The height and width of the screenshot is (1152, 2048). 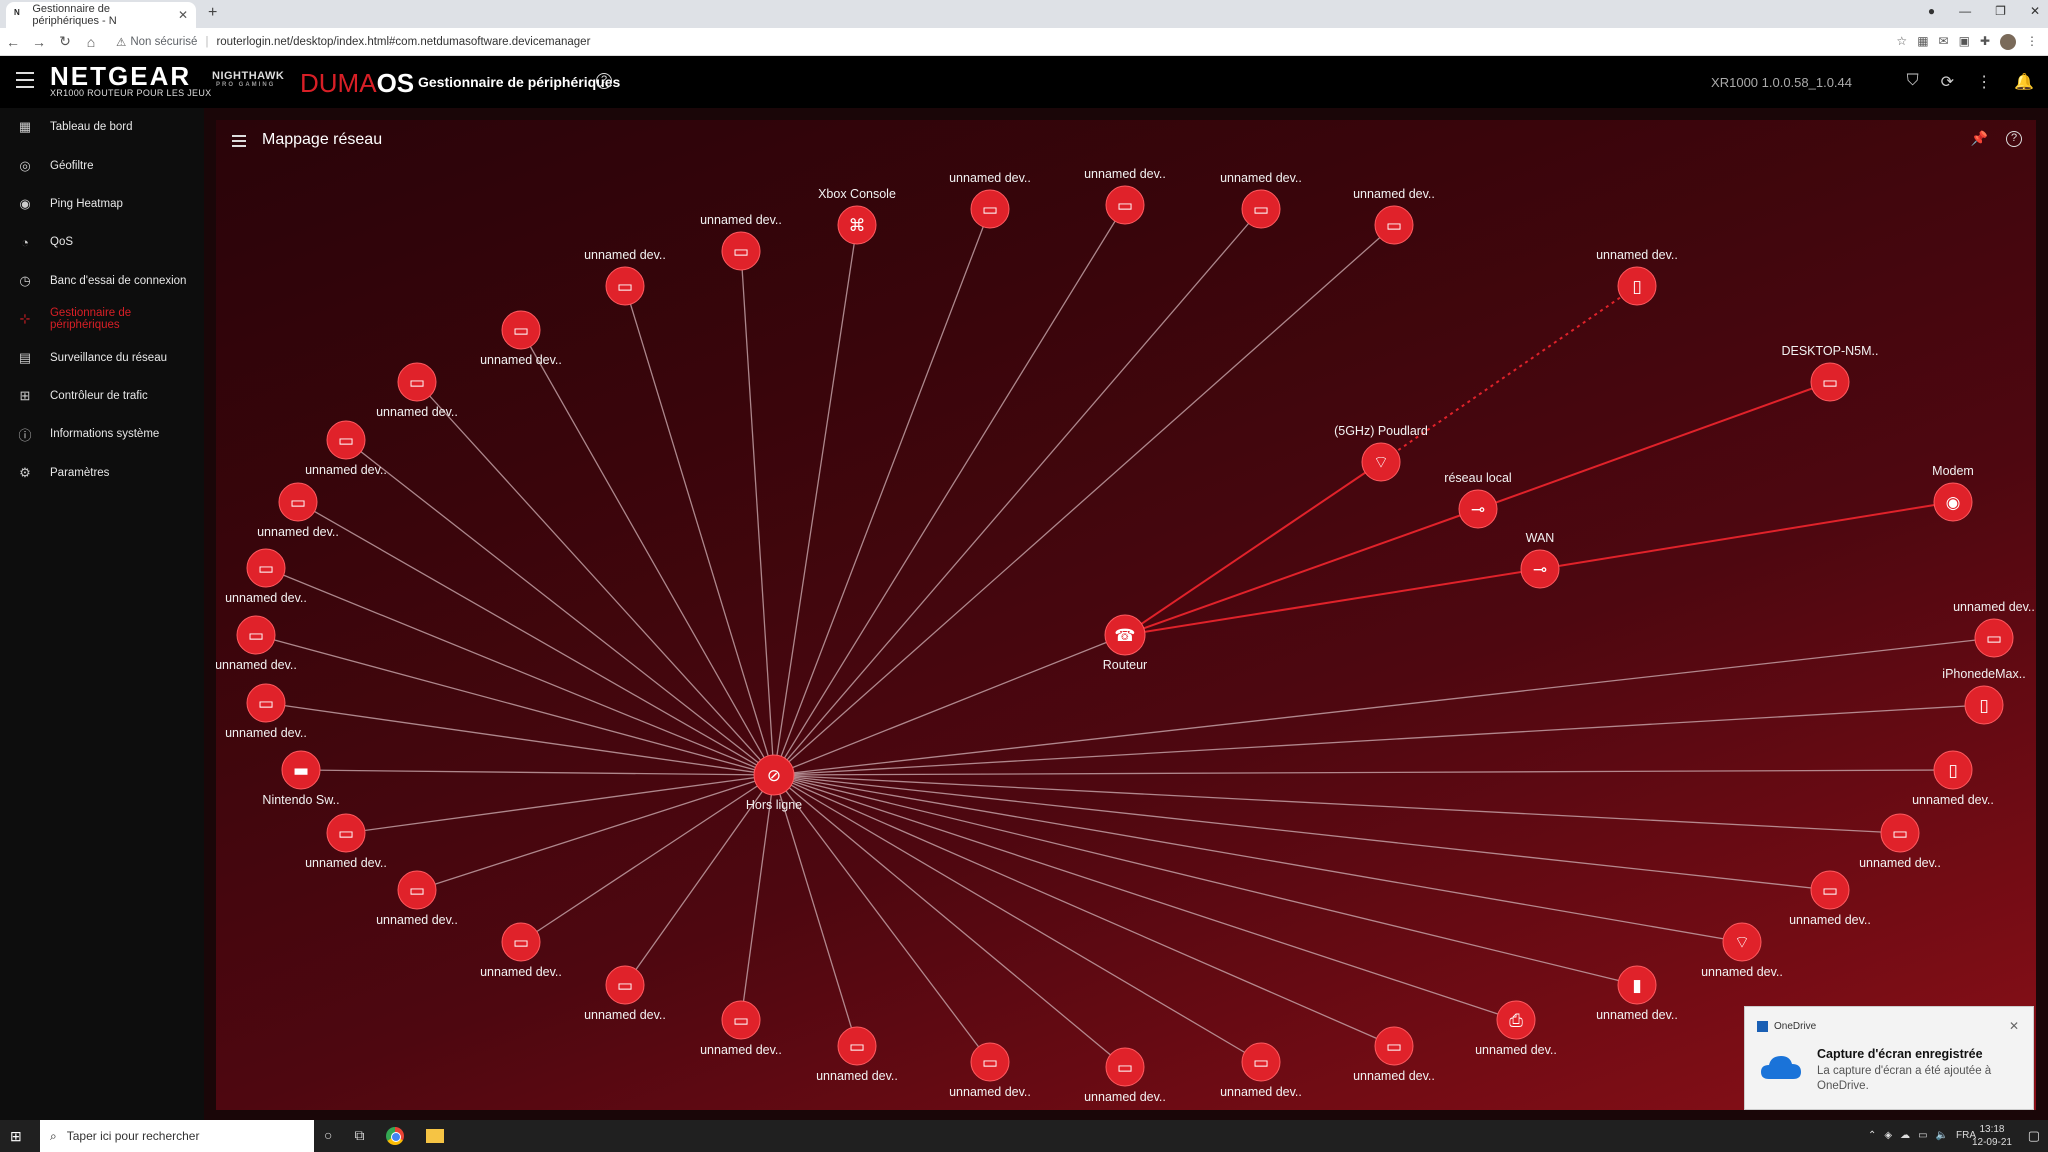 What do you see at coordinates (1953, 503) in the screenshot?
I see `modem-icon: ◉` at bounding box center [1953, 503].